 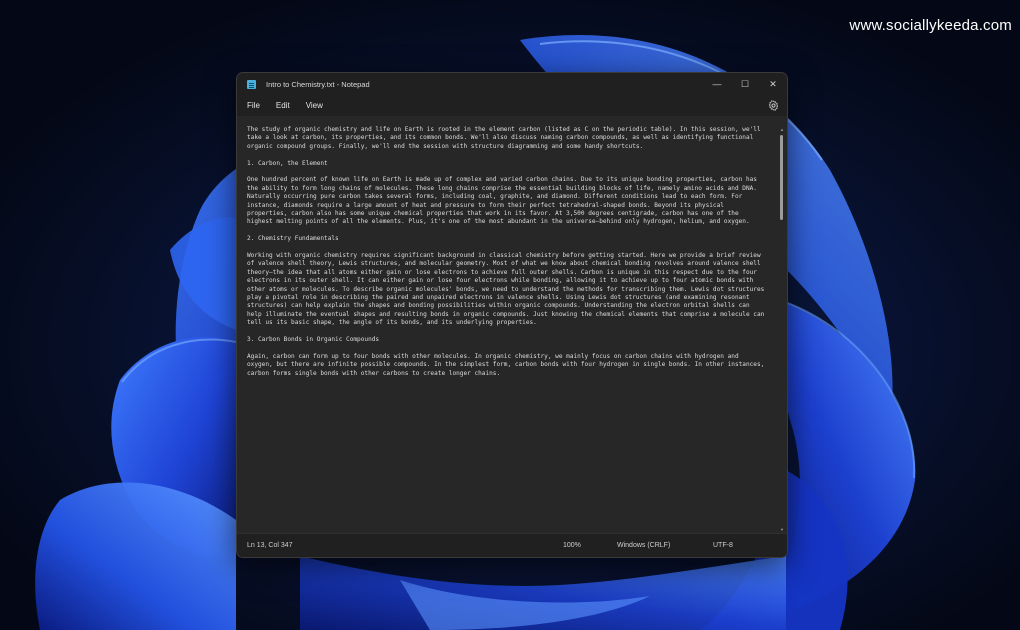 I want to click on menu-file: File, so click(x=257, y=105).